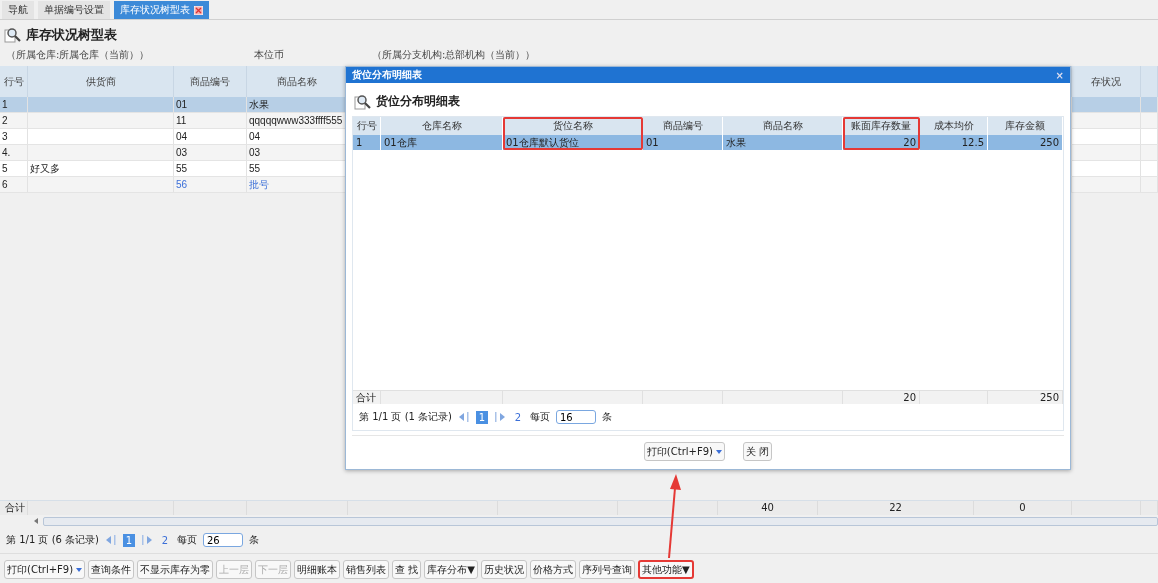 The height and width of the screenshot is (583, 1158). Describe the element at coordinates (161, 10) in the screenshot. I see `tab: 库存状况树型表` at that location.